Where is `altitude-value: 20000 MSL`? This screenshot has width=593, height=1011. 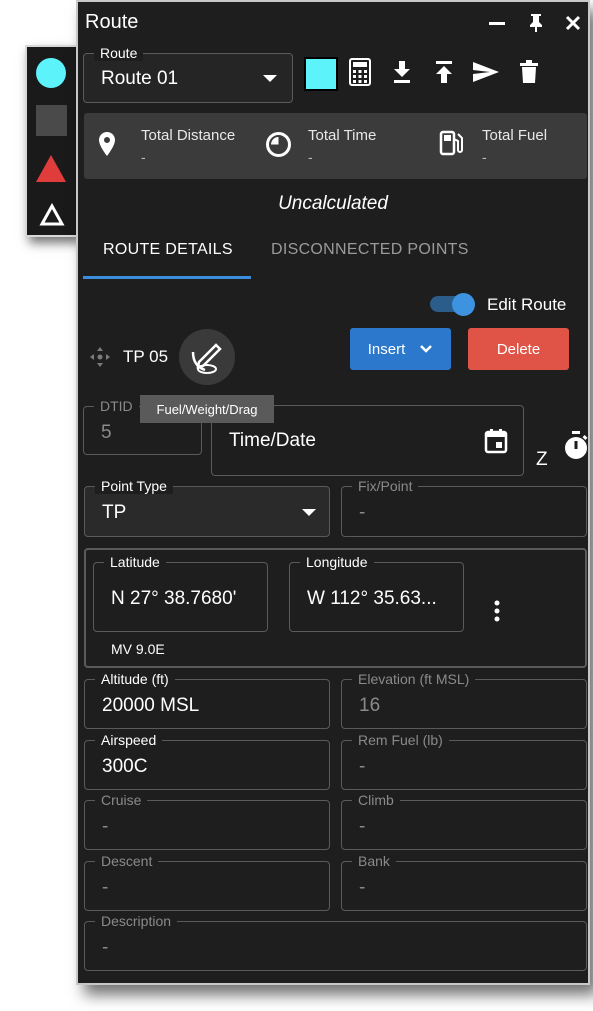 altitude-value: 20000 MSL is located at coordinates (151, 705).